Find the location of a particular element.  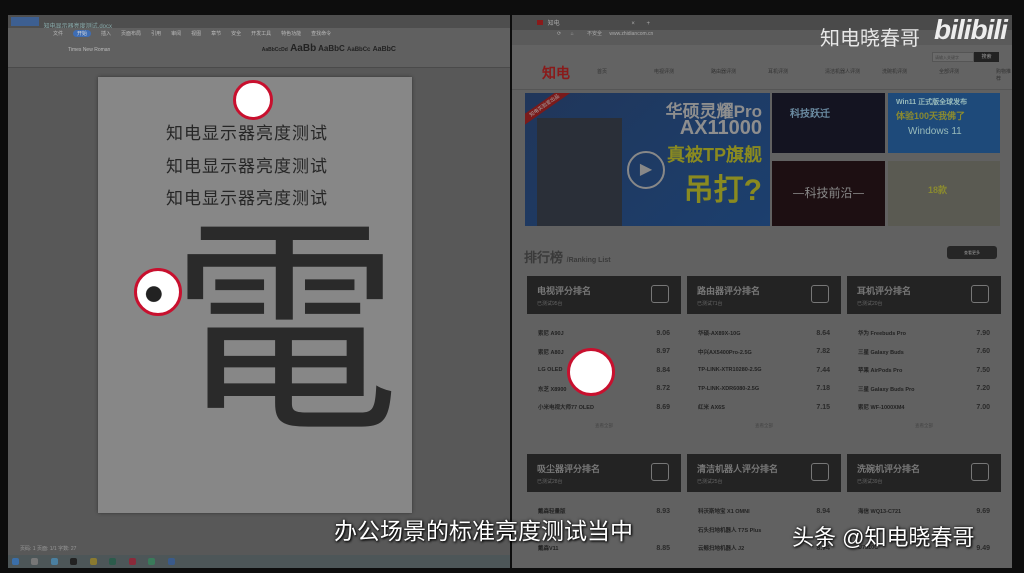

ribbon-tab: 审阅 is located at coordinates (176, 33).